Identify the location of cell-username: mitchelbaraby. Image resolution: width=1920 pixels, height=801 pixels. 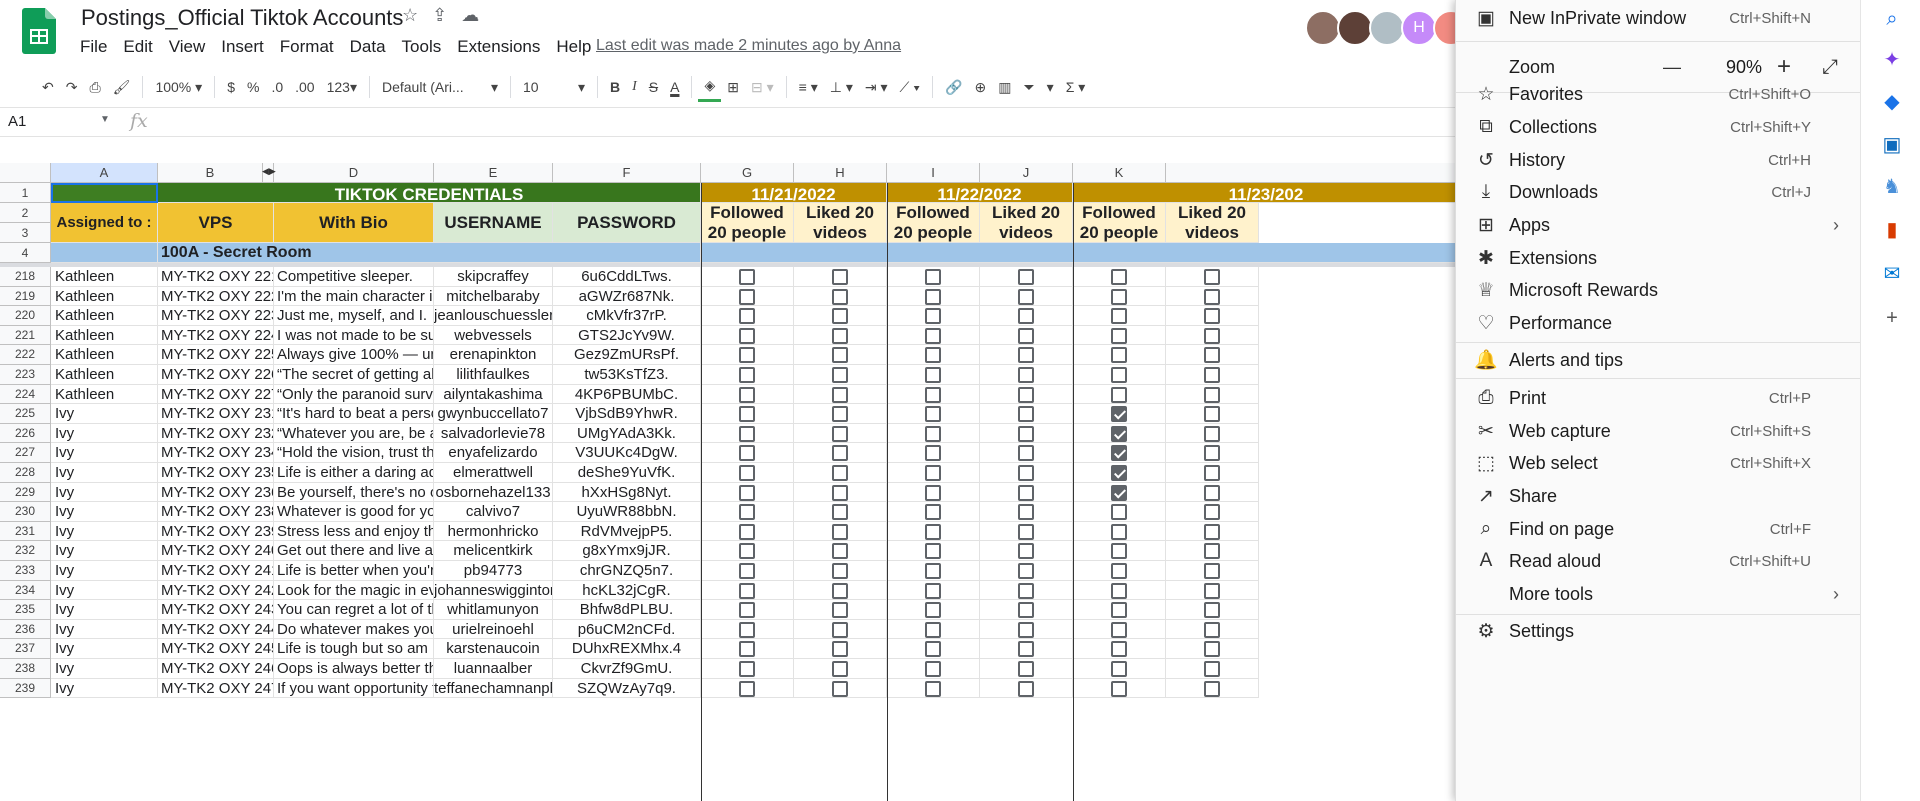
(493, 296).